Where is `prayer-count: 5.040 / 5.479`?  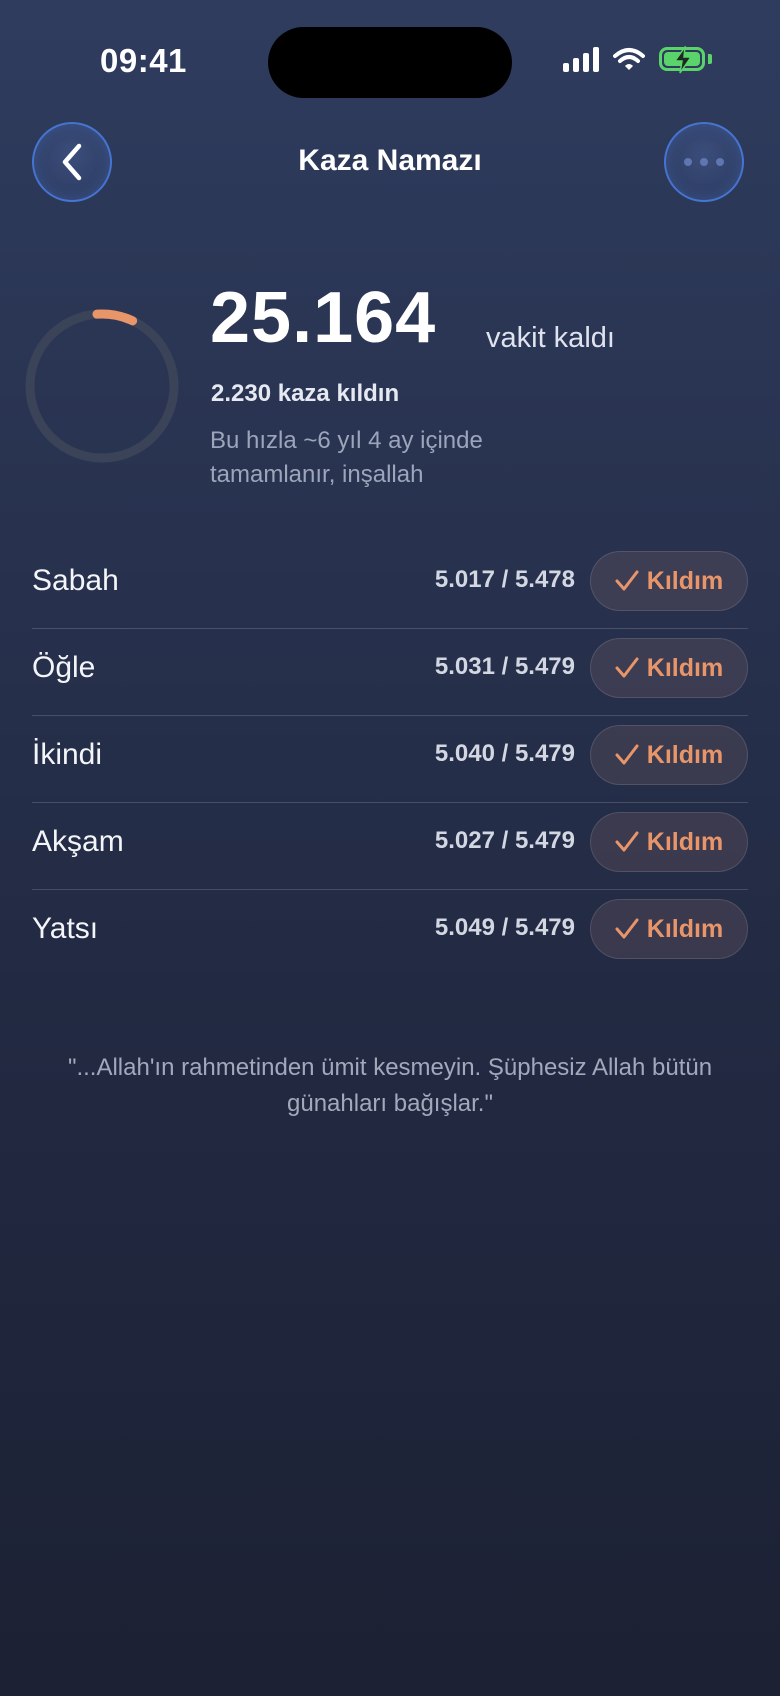 prayer-count: 5.040 / 5.479 is located at coordinates (504, 753).